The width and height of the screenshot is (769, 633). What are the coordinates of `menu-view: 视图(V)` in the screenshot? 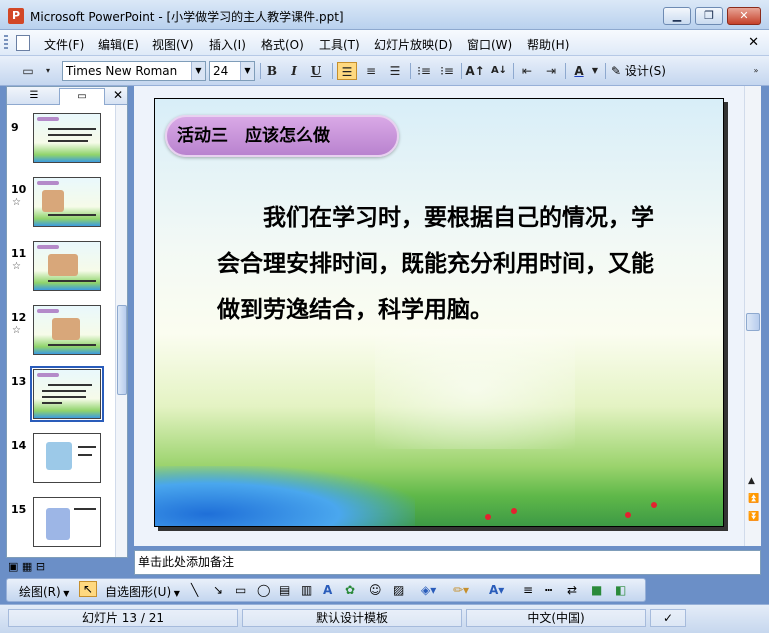 It's located at (173, 44).